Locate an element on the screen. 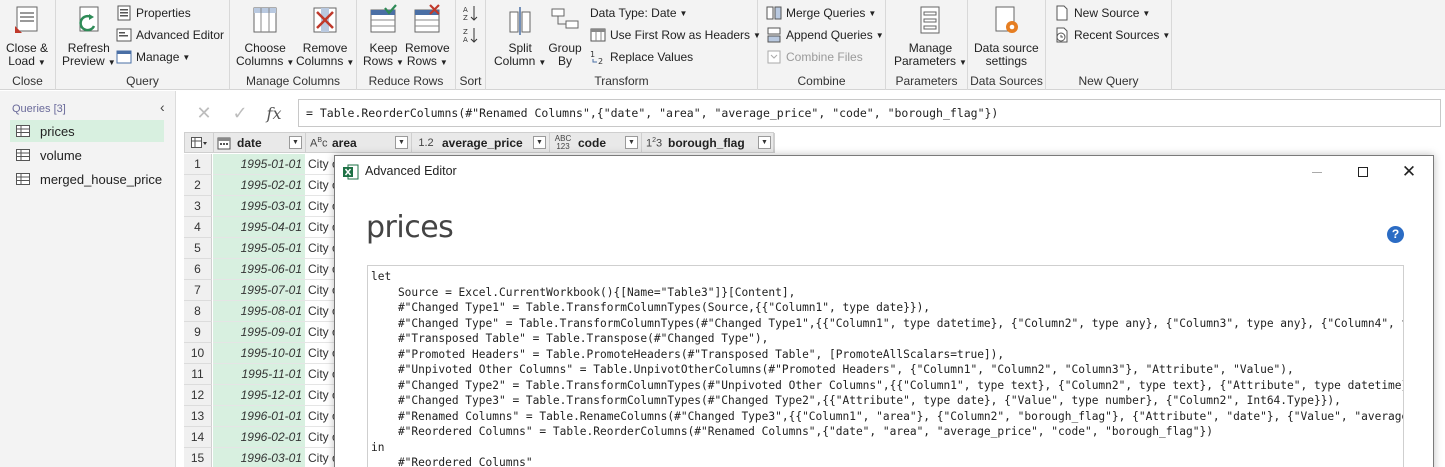  keep-rows-button: Keep Rows ▼ is located at coordinates (383, 36).